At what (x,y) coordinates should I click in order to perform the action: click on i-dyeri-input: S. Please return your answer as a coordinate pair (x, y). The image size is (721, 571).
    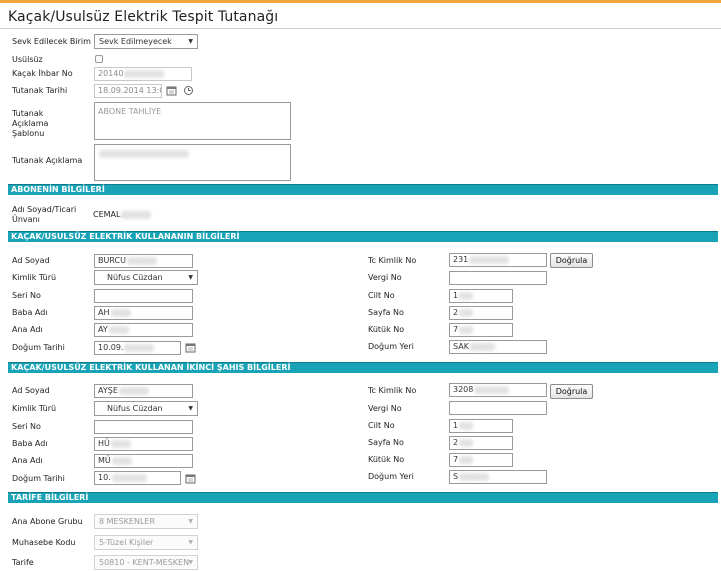
    Looking at the image, I should click on (498, 477).